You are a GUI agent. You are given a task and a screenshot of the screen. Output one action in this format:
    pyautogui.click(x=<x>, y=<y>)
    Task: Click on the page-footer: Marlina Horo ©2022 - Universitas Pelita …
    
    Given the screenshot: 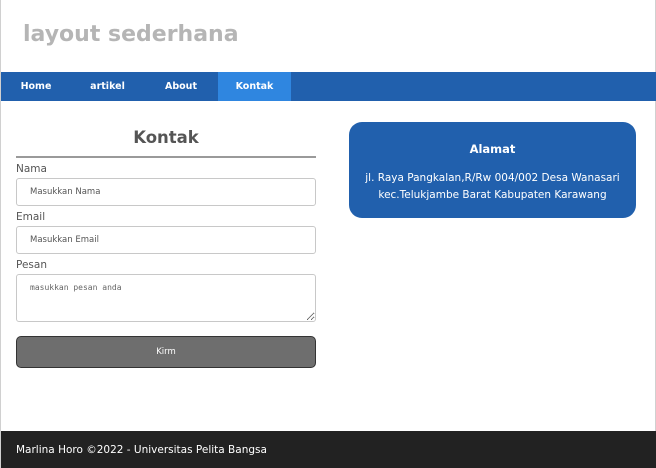 What is the action you would take?
    pyautogui.click(x=328, y=449)
    